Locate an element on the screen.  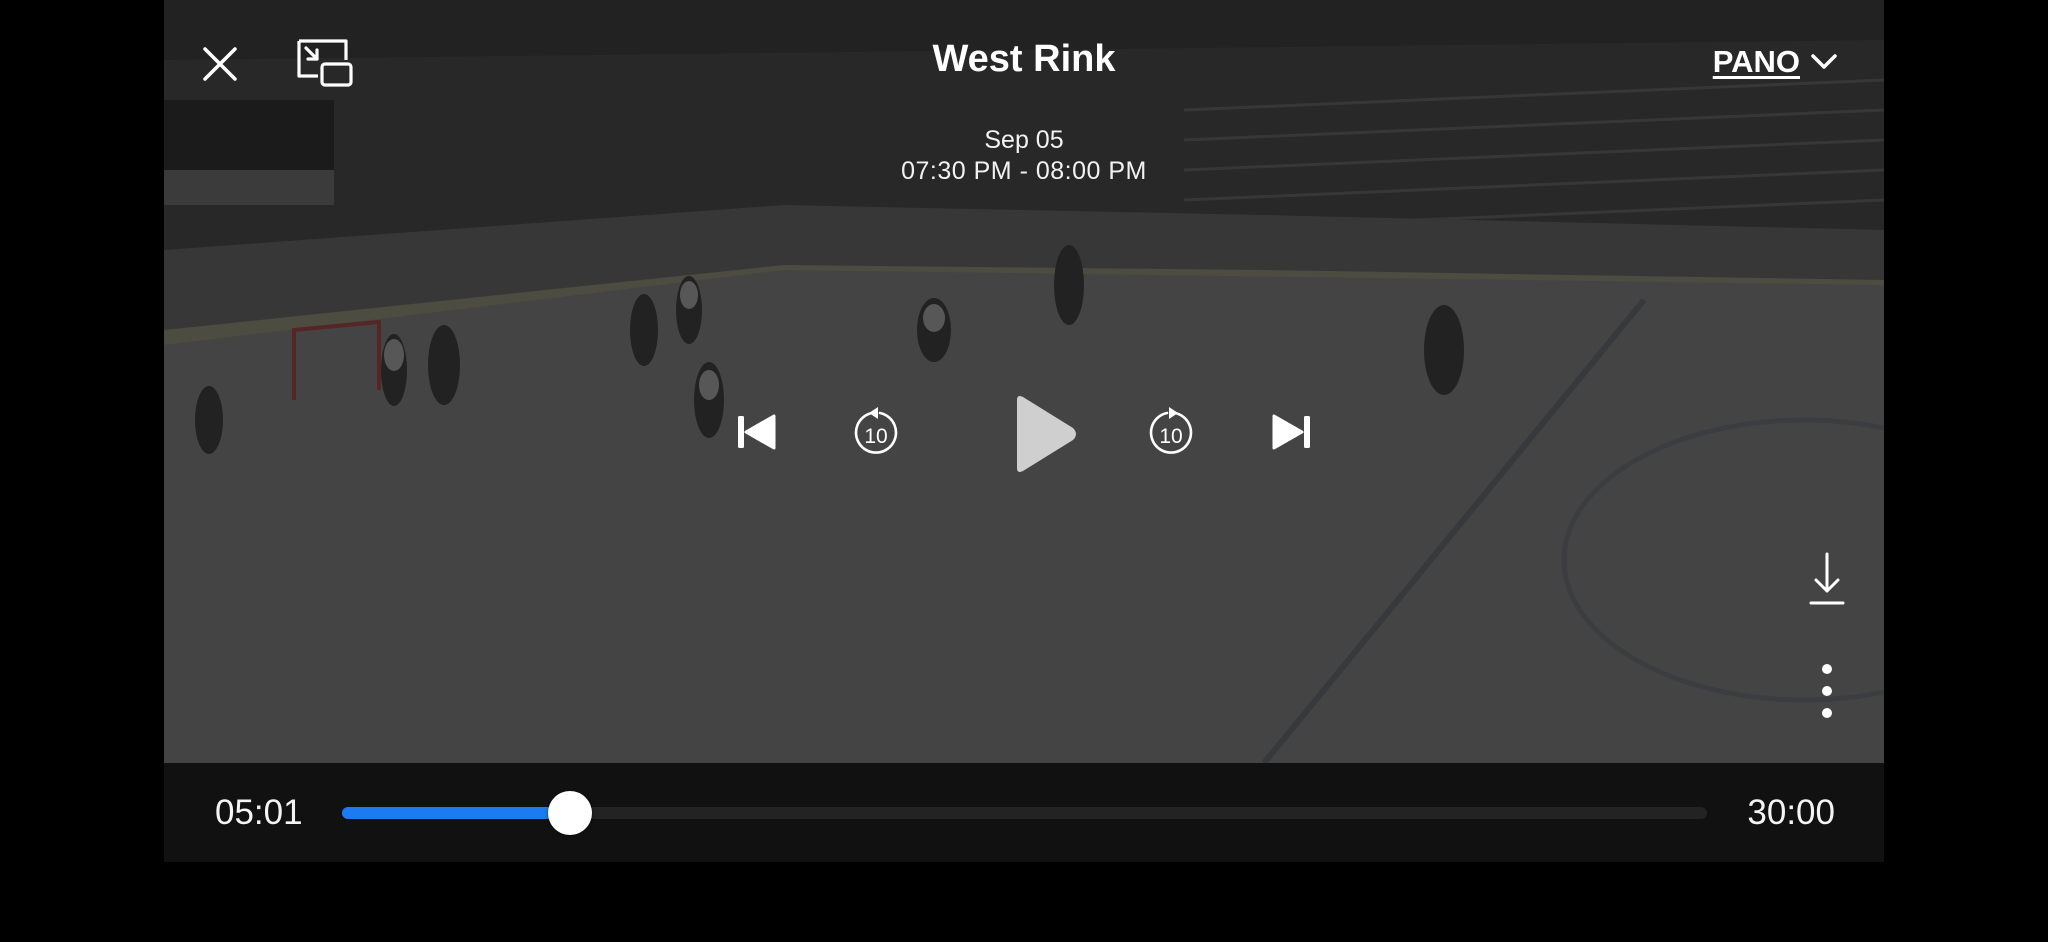
forward-10-button: 10 is located at coordinates (1171, 432).